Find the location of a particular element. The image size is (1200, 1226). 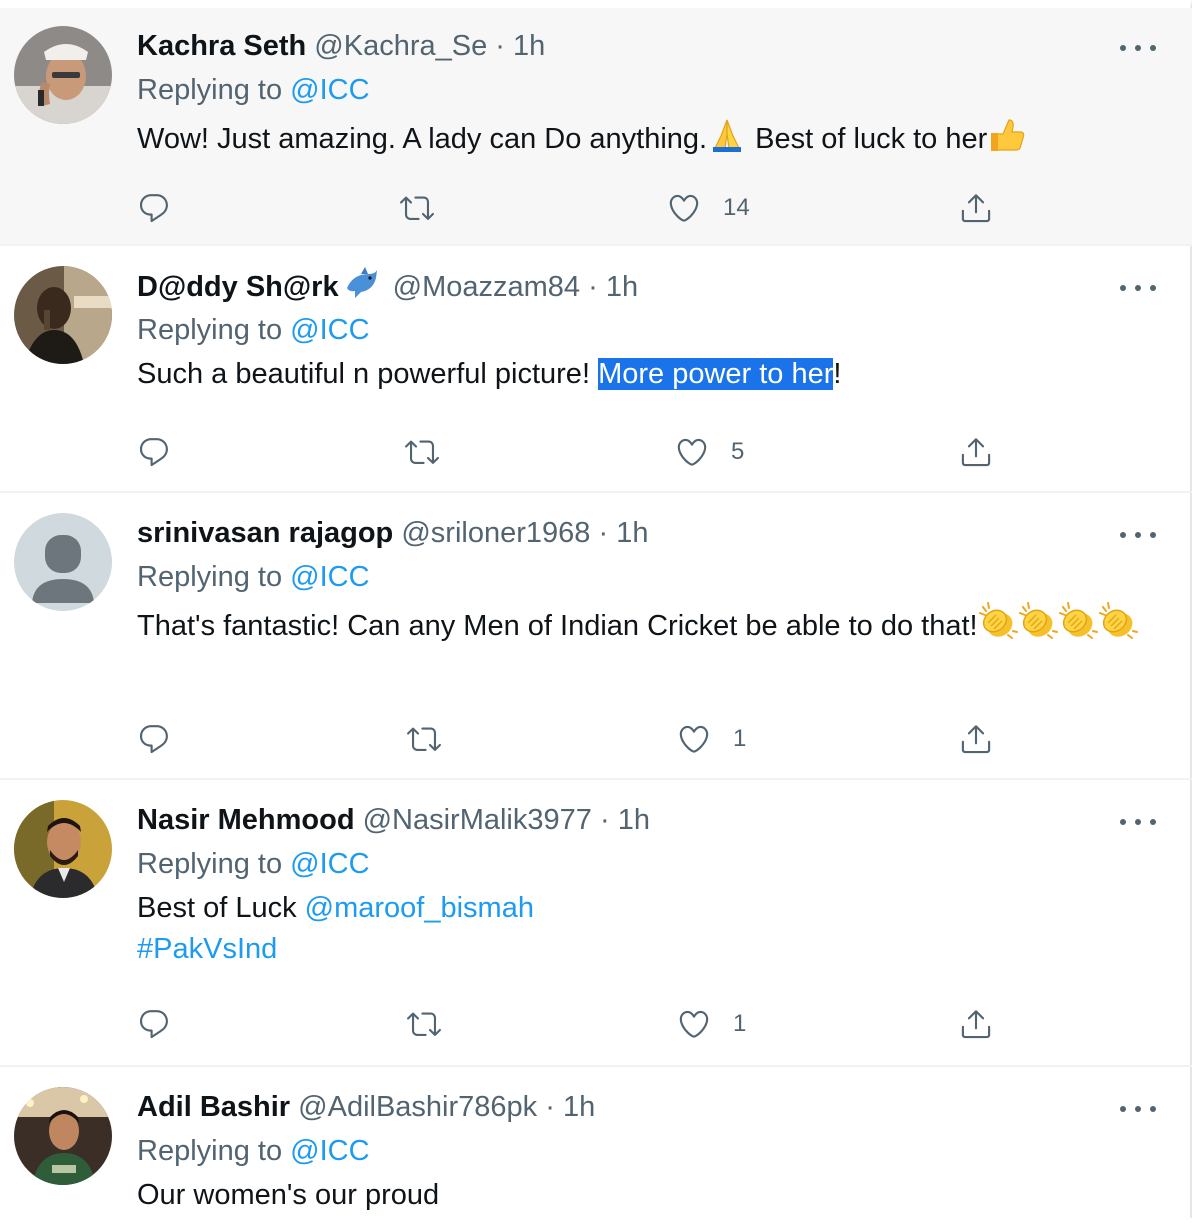

tweet-text-part: Best of Luck is located at coordinates (221, 908).